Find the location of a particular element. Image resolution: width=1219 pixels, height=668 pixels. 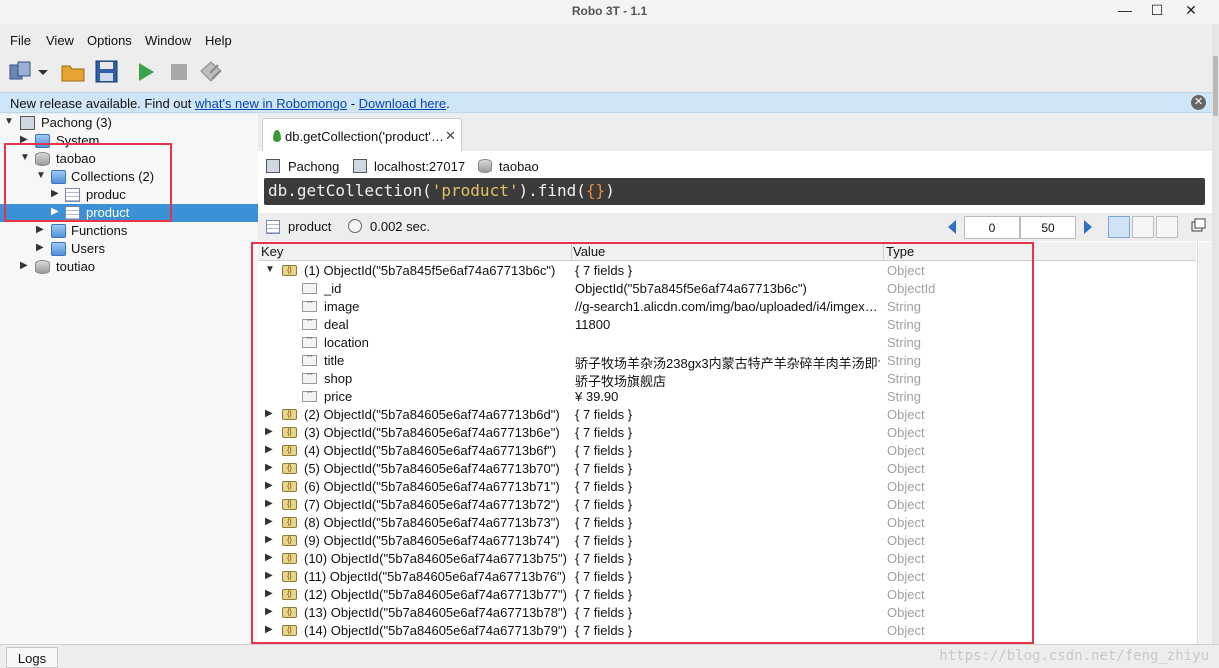

tree-functions-folder: ▶ Functions is located at coordinates (129, 231).